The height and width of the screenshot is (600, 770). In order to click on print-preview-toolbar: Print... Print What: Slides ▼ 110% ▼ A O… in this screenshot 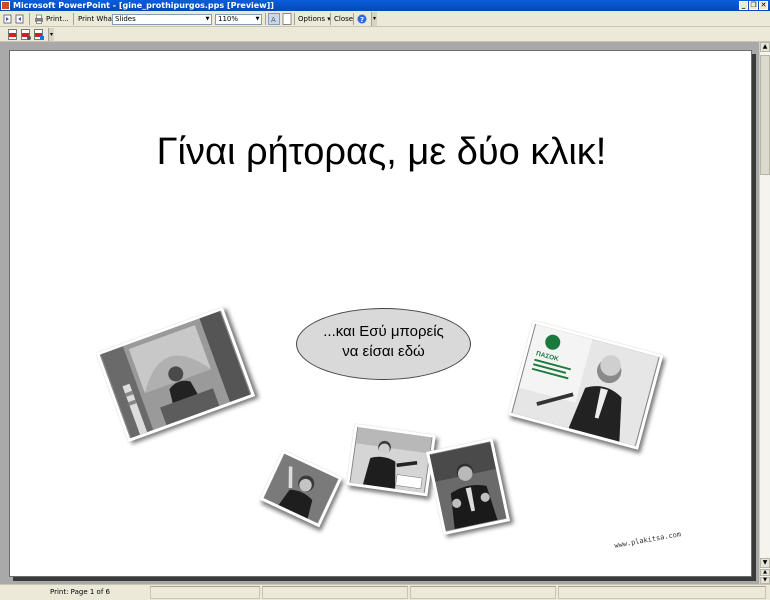, I will do `click(385, 19)`.